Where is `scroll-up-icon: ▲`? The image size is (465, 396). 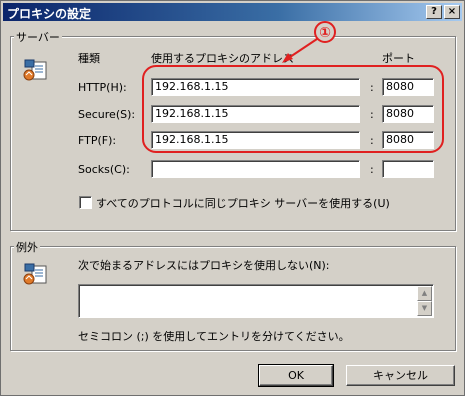 scroll-up-icon: ▲ is located at coordinates (424, 293).